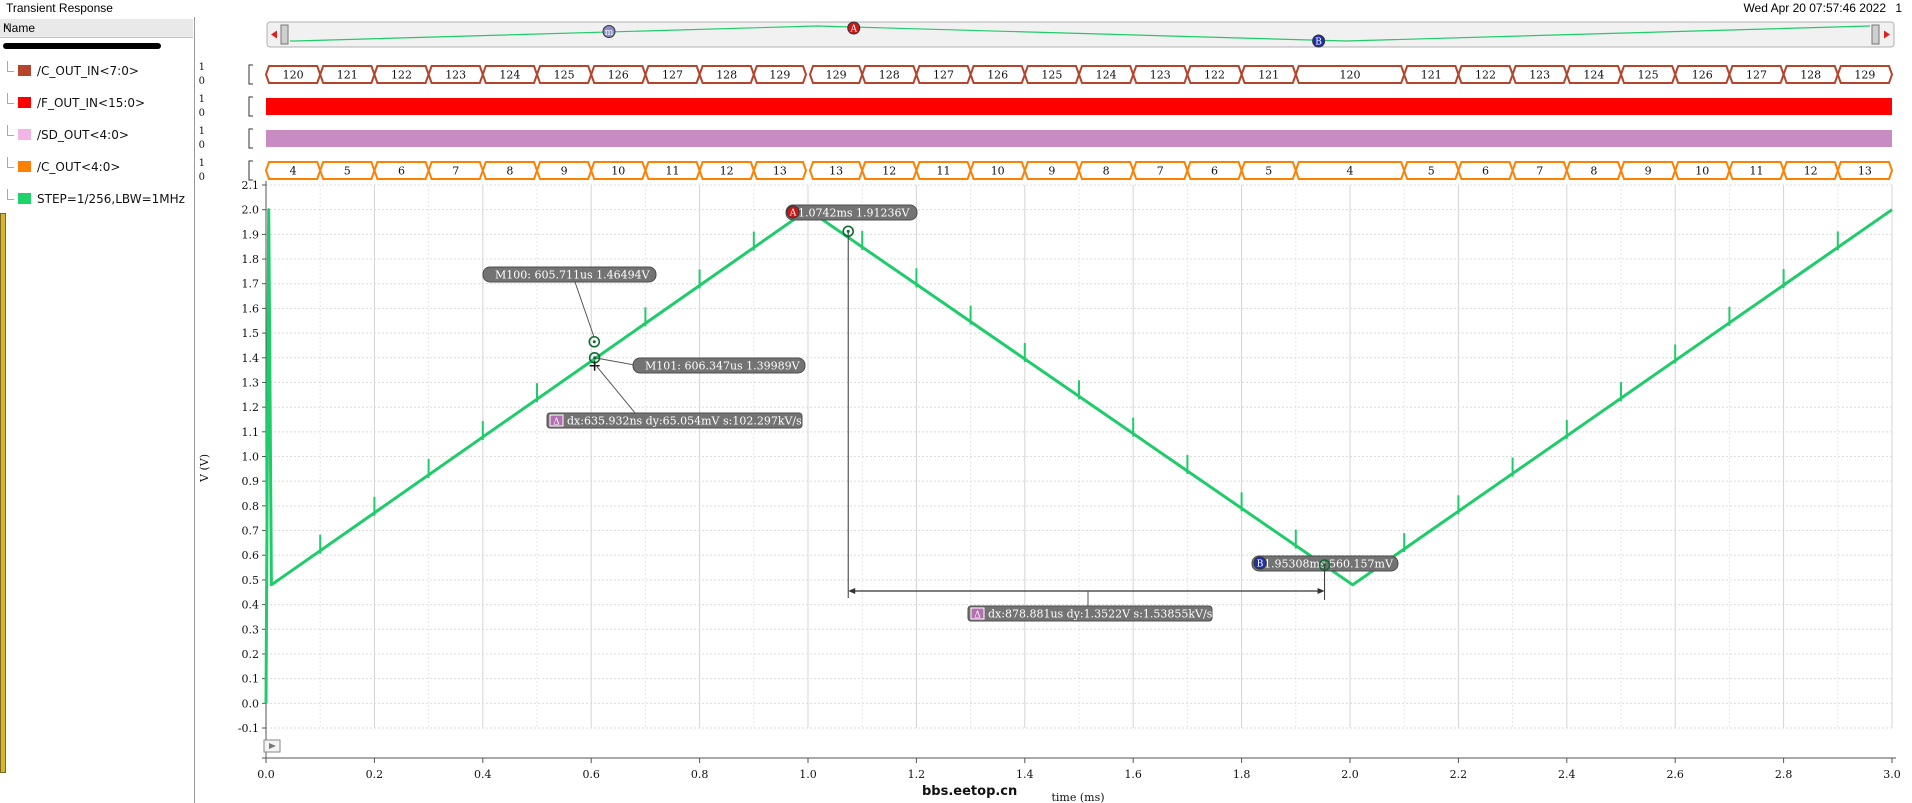  Describe the element at coordinates (609, 33) in the screenshot. I see `overview-marker-m-letter: m` at that location.